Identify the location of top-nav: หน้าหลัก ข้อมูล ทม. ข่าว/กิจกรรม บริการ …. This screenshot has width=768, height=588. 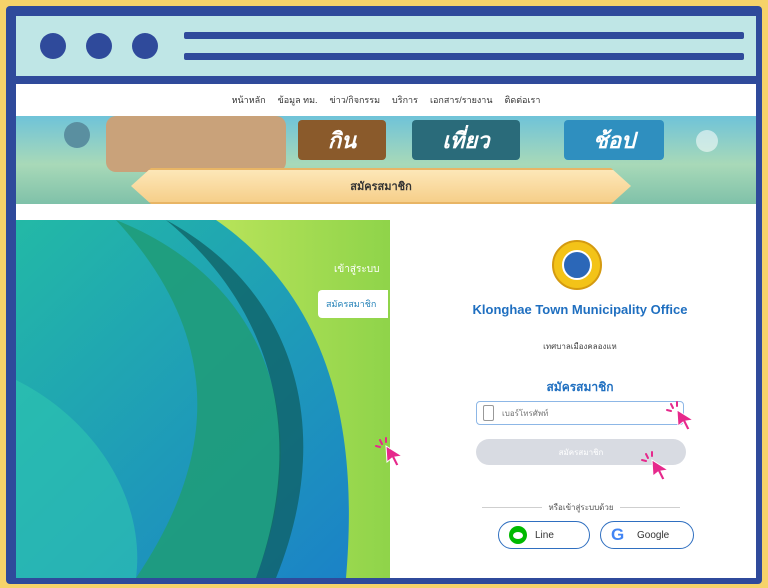
(386, 100).